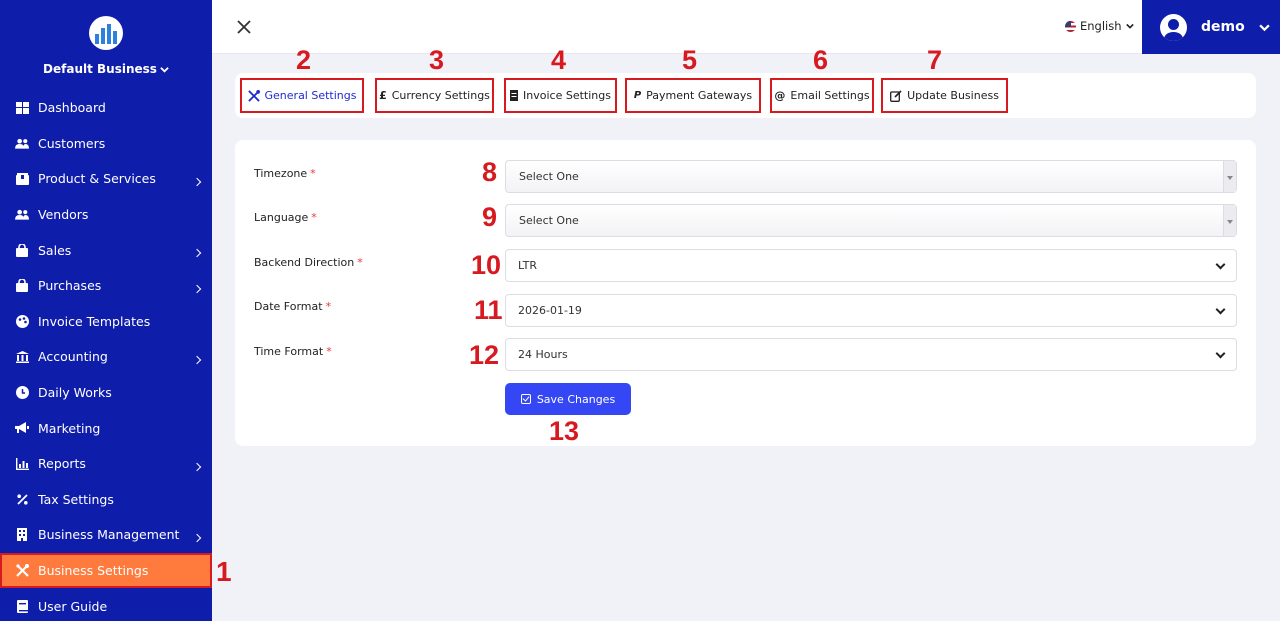  I want to click on username: demo, so click(1223, 27).